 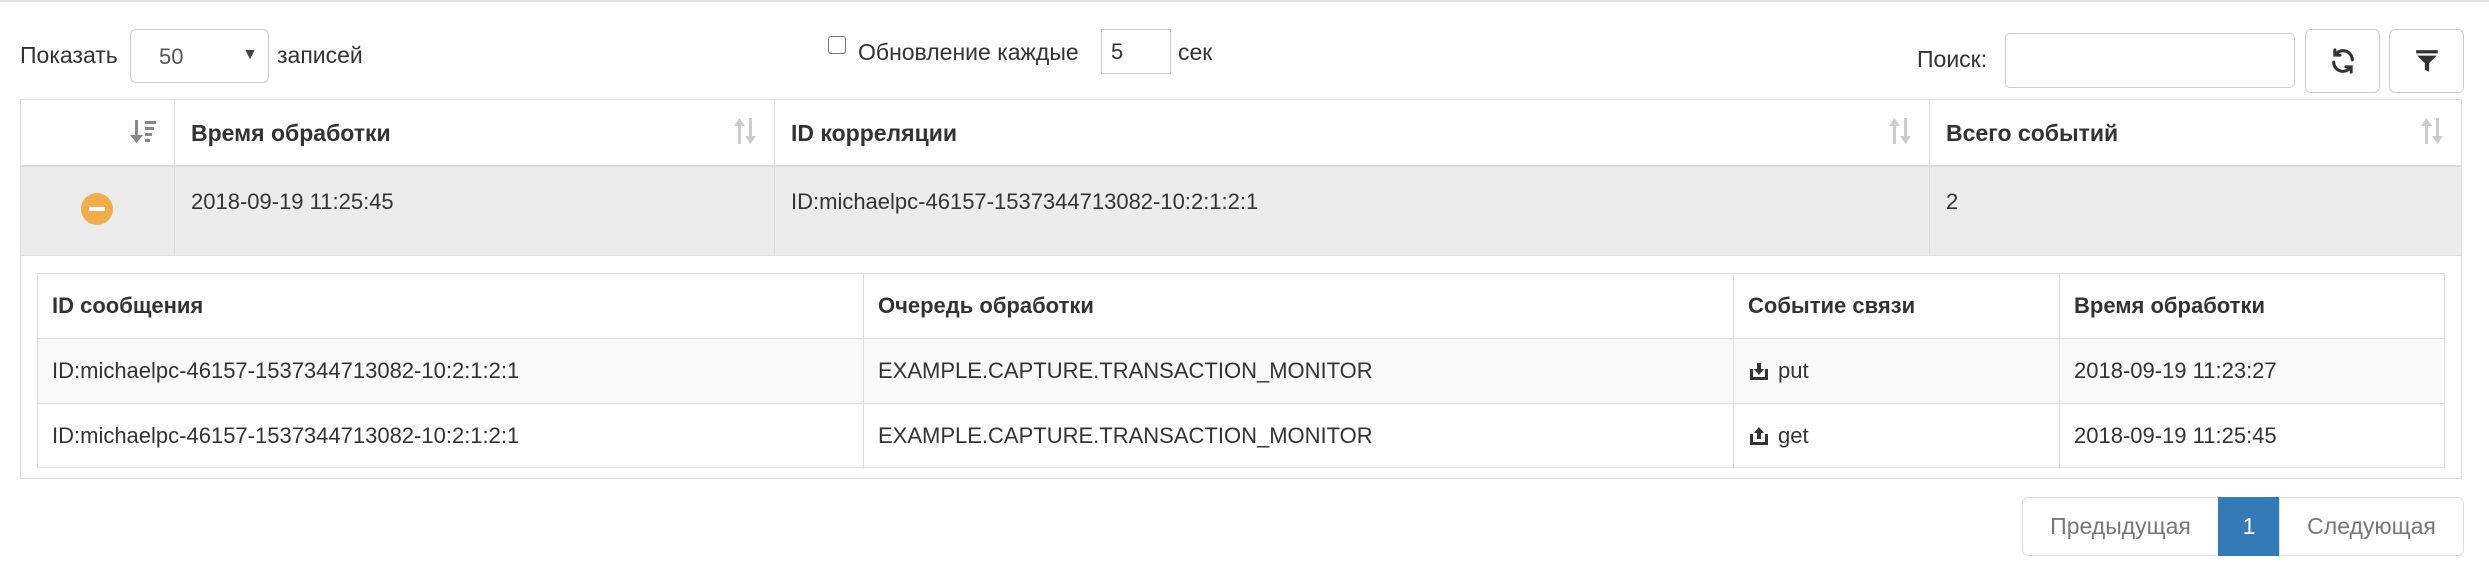 What do you see at coordinates (98, 132) in the screenshot?
I see `column-header-expand` at bounding box center [98, 132].